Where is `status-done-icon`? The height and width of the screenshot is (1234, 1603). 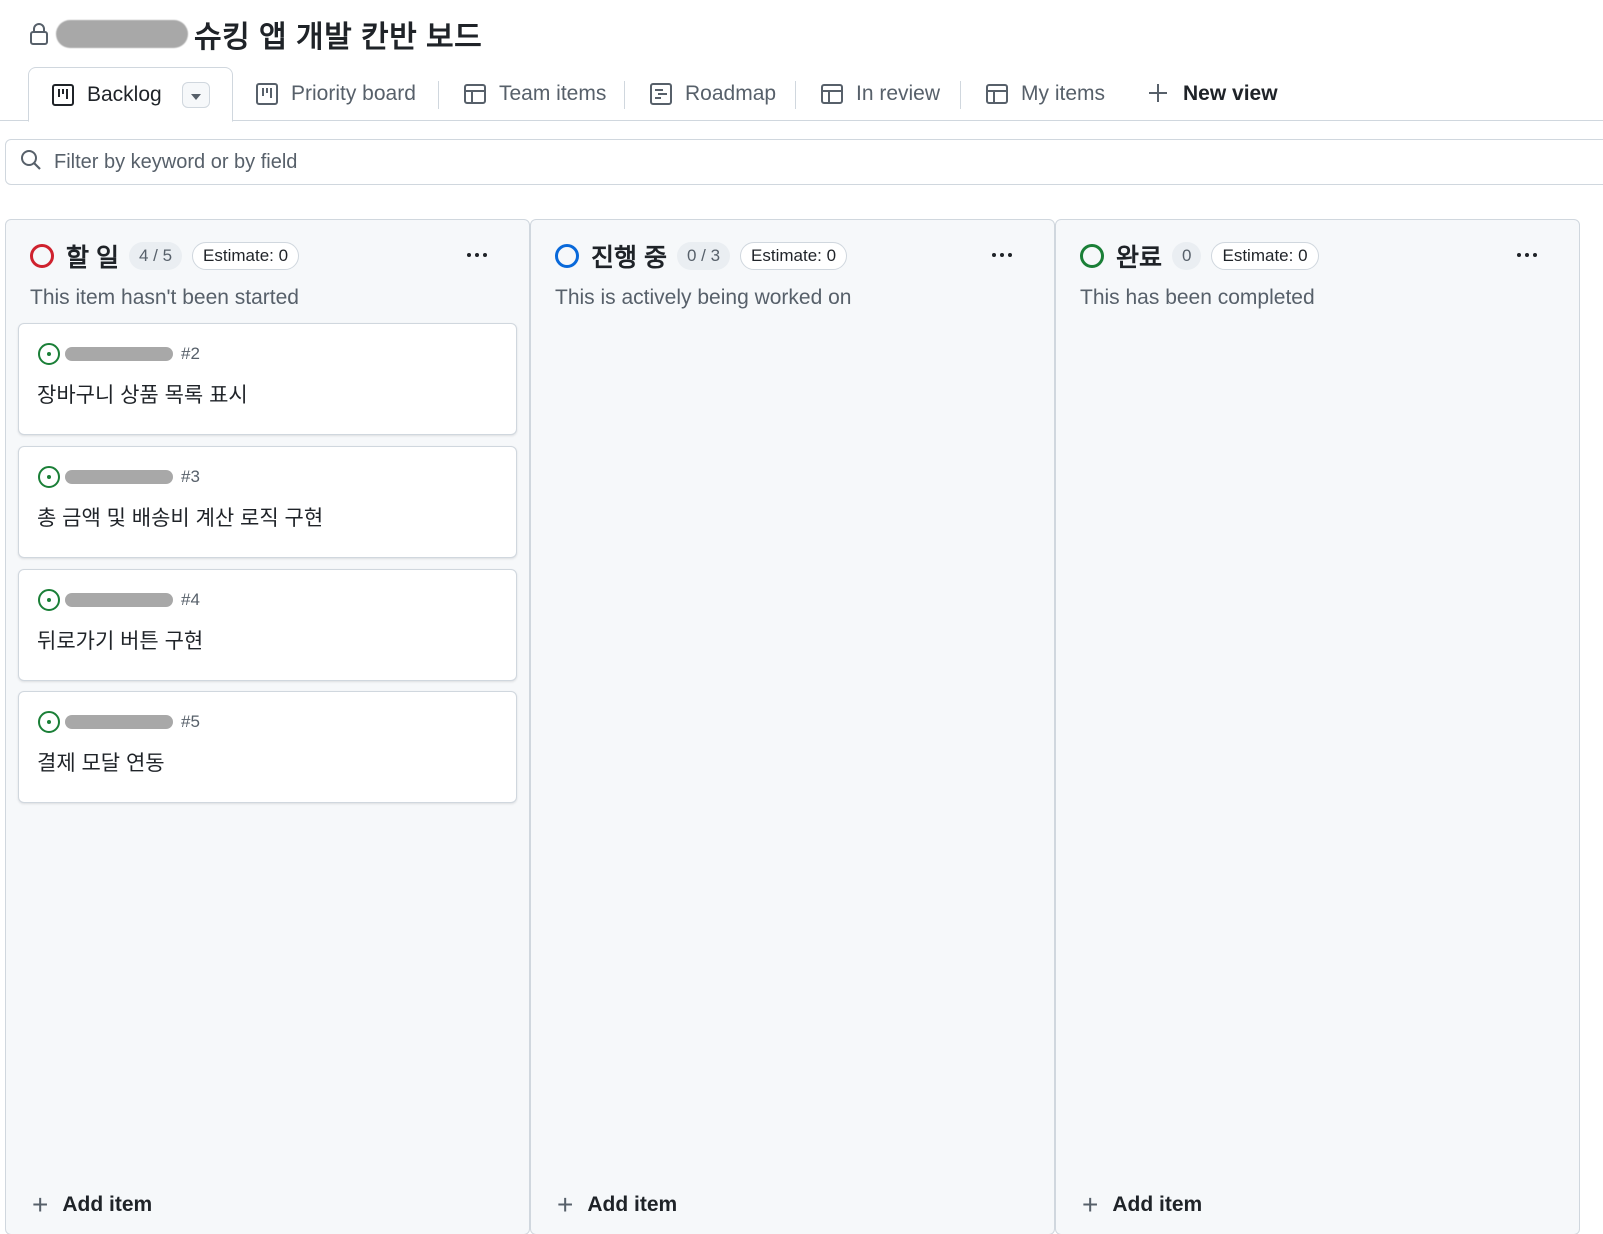 status-done-icon is located at coordinates (1092, 256).